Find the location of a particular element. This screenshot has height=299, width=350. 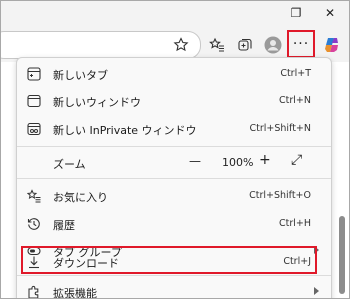

star-add-icon is located at coordinates (181, 44).